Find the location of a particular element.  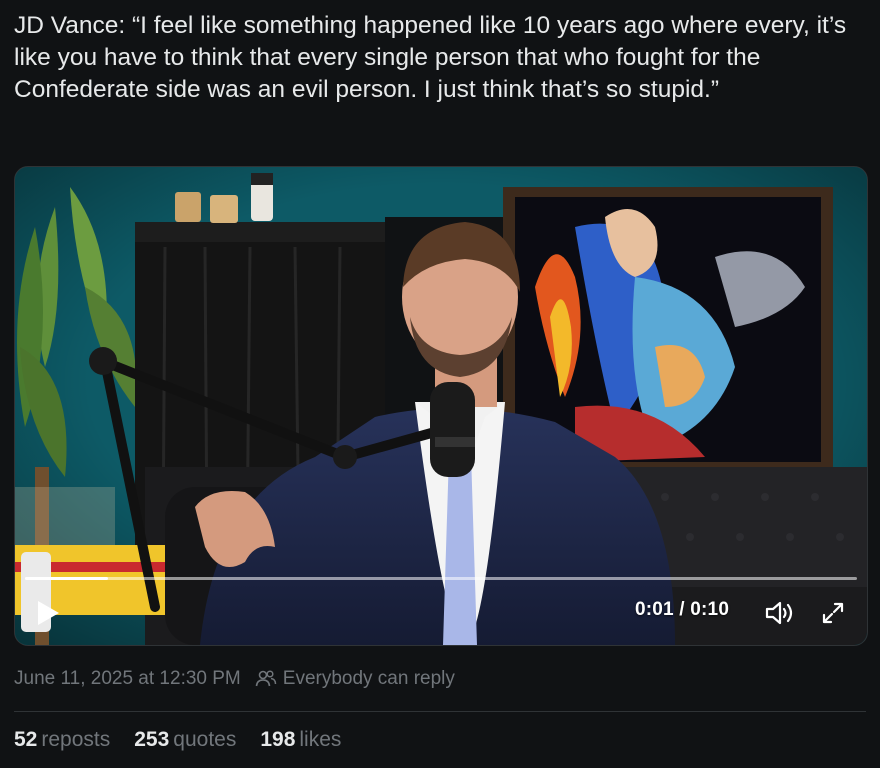

people-icon is located at coordinates (266, 678).